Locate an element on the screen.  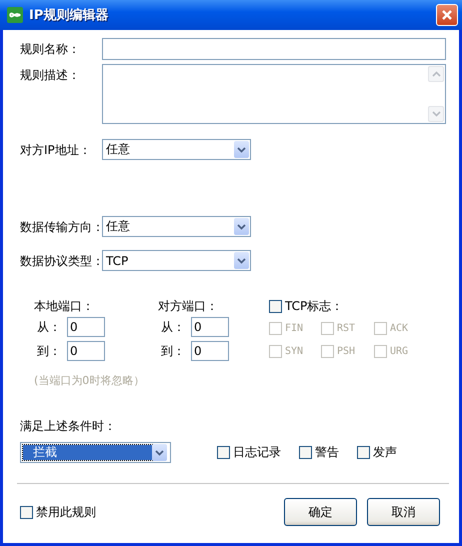
input-field is located at coordinates (274, 49).